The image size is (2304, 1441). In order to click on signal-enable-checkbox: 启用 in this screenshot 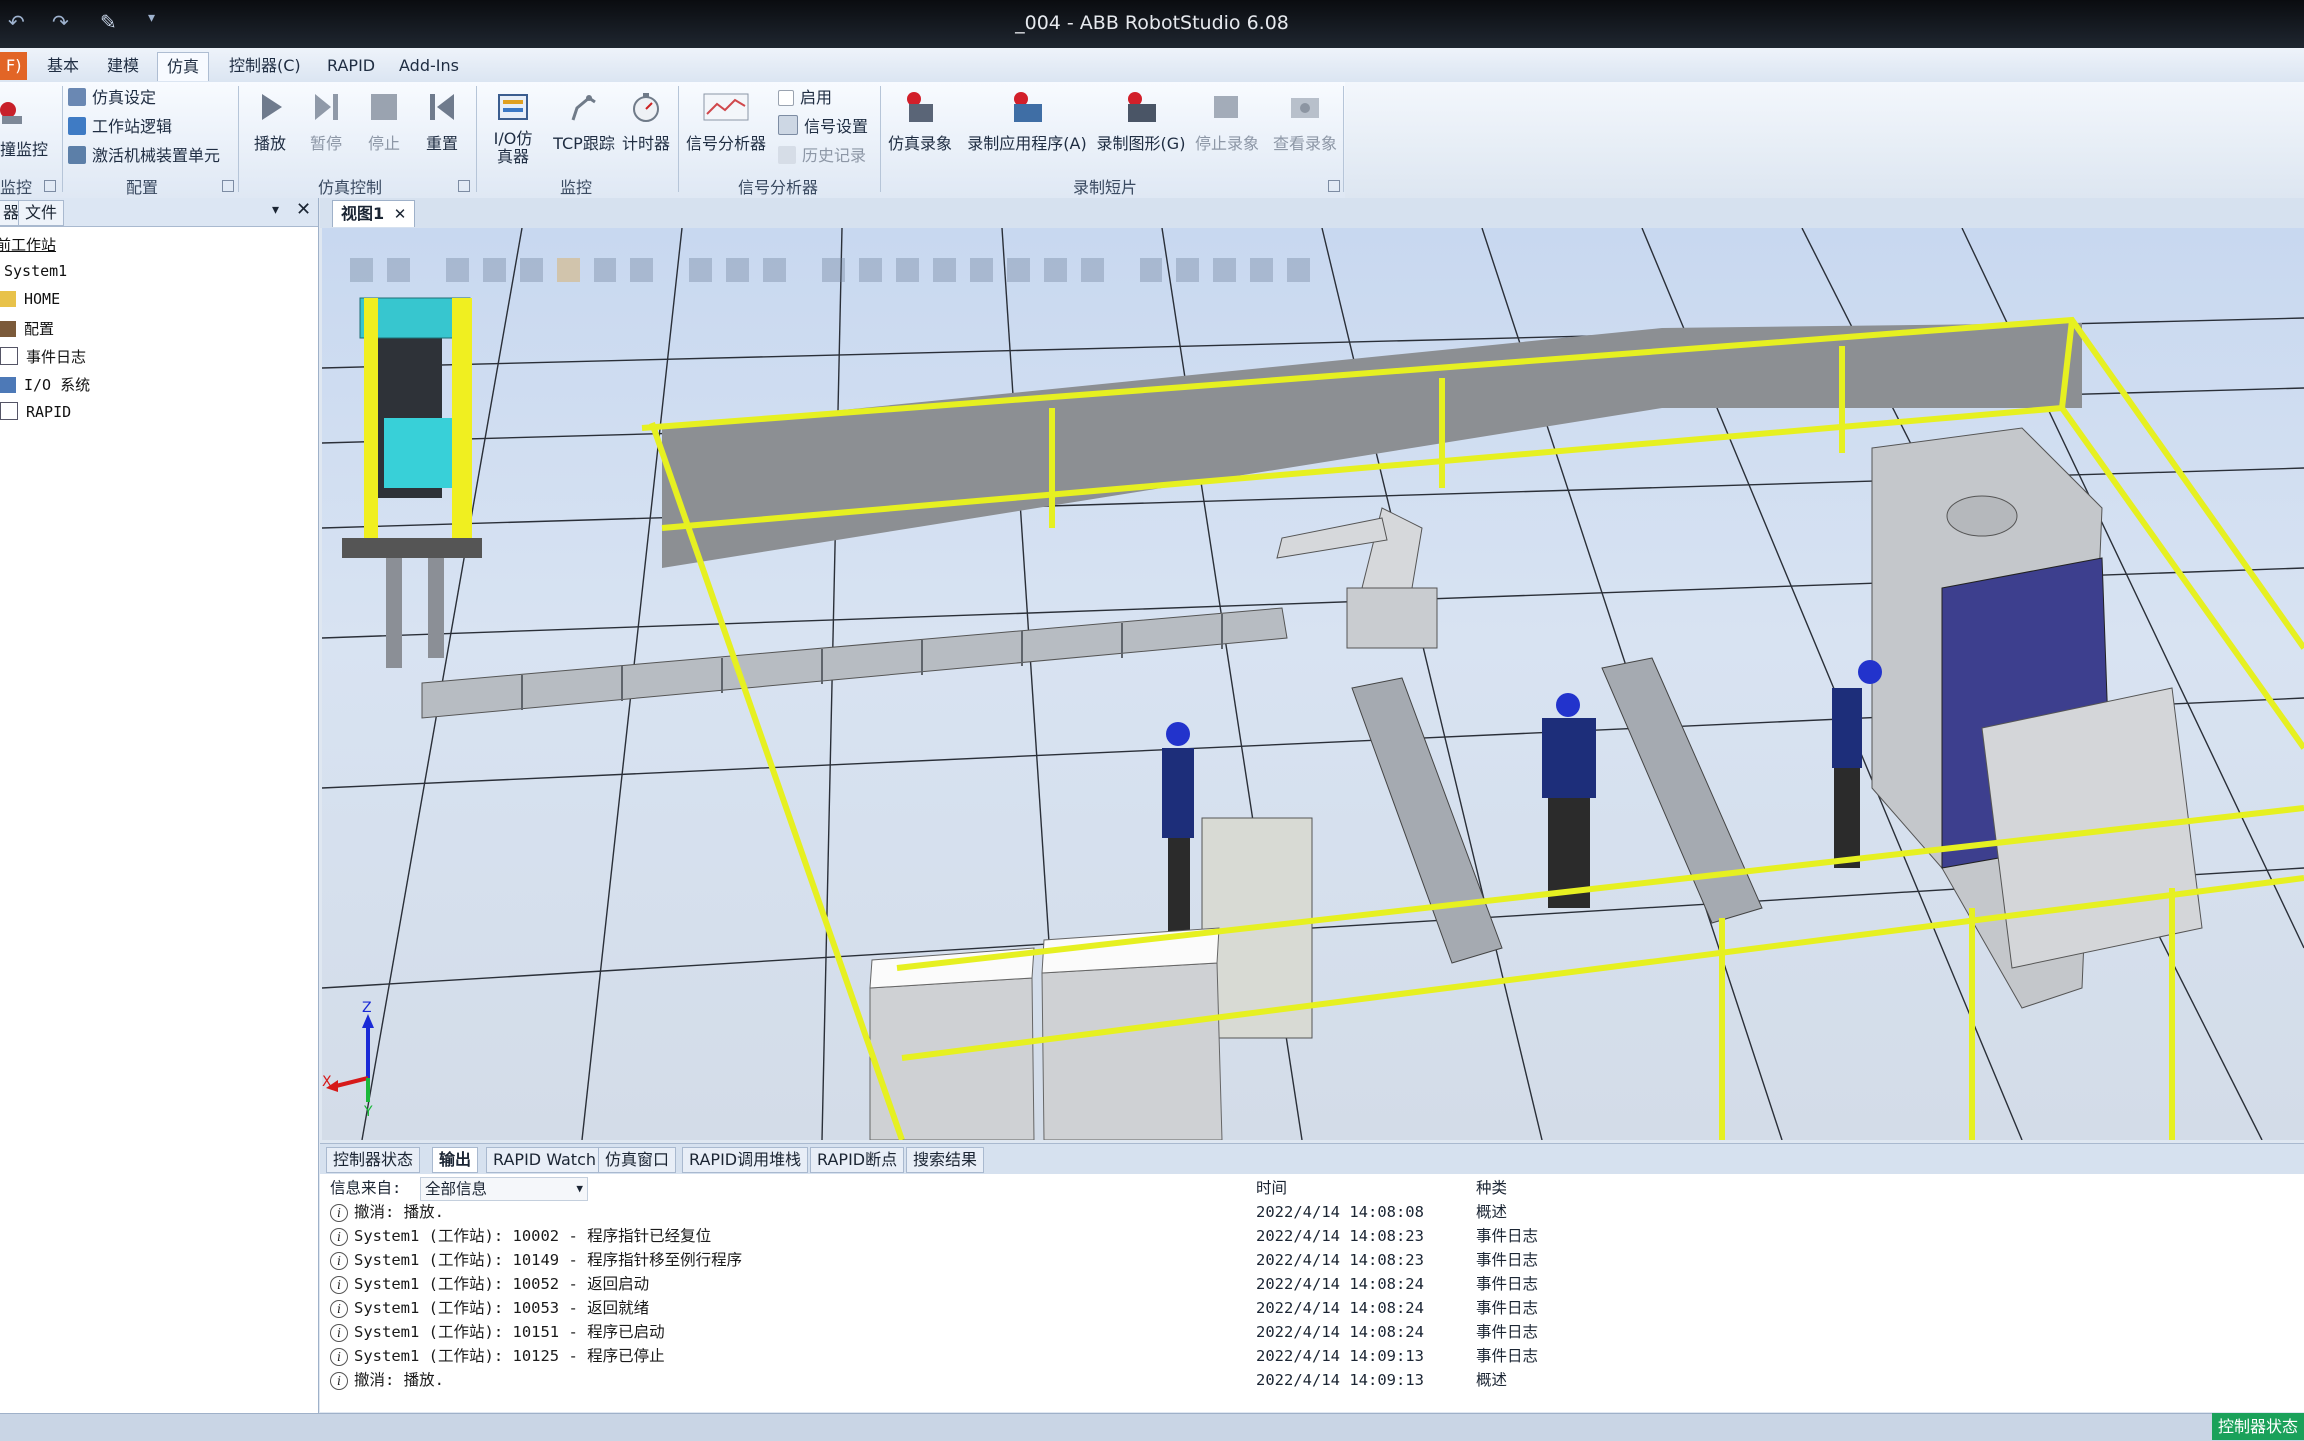, I will do `click(805, 98)`.